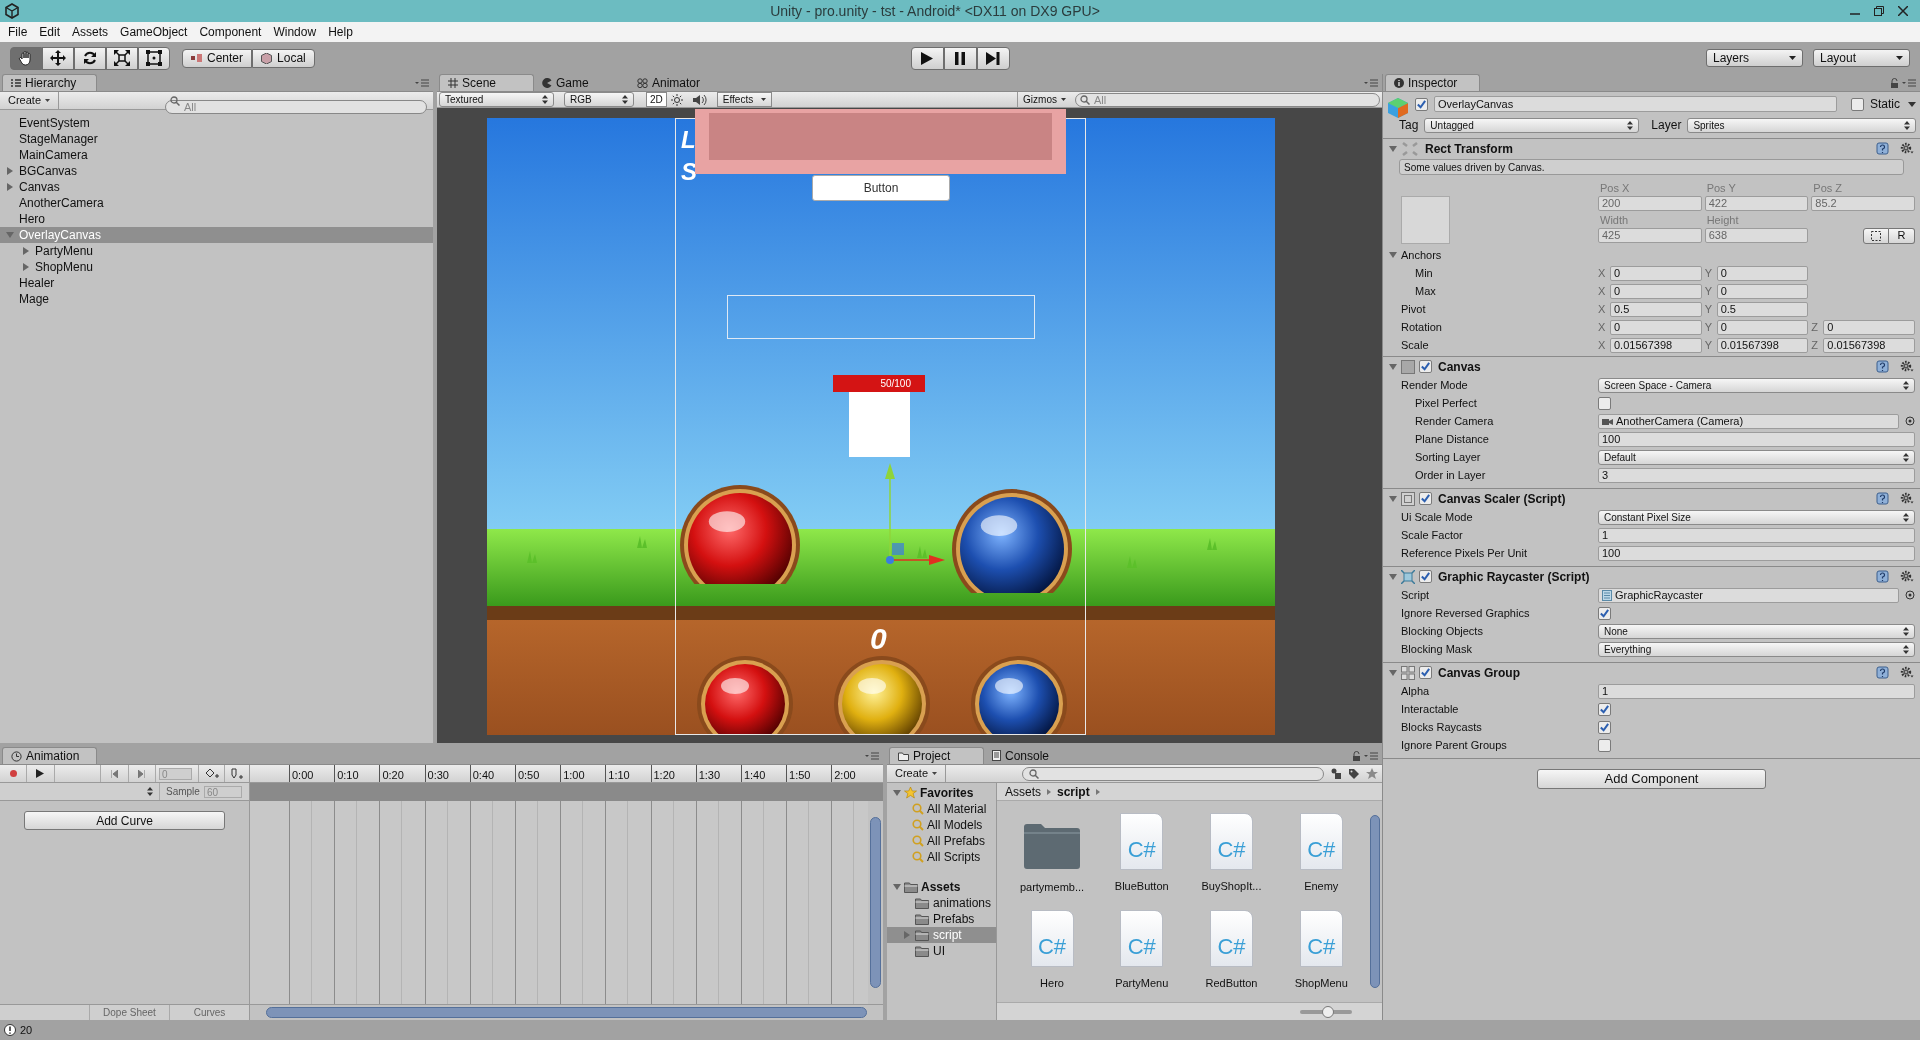  Describe the element at coordinates (1141, 854) in the screenshot. I see `code-file-tile: C# BlueButton` at that location.